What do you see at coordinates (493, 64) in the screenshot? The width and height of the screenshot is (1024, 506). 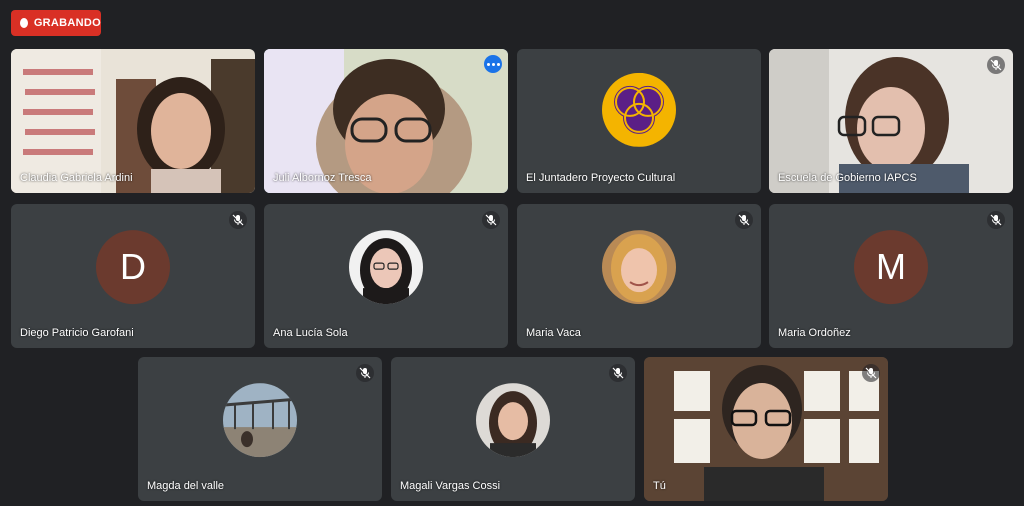 I see `more-options-icon` at bounding box center [493, 64].